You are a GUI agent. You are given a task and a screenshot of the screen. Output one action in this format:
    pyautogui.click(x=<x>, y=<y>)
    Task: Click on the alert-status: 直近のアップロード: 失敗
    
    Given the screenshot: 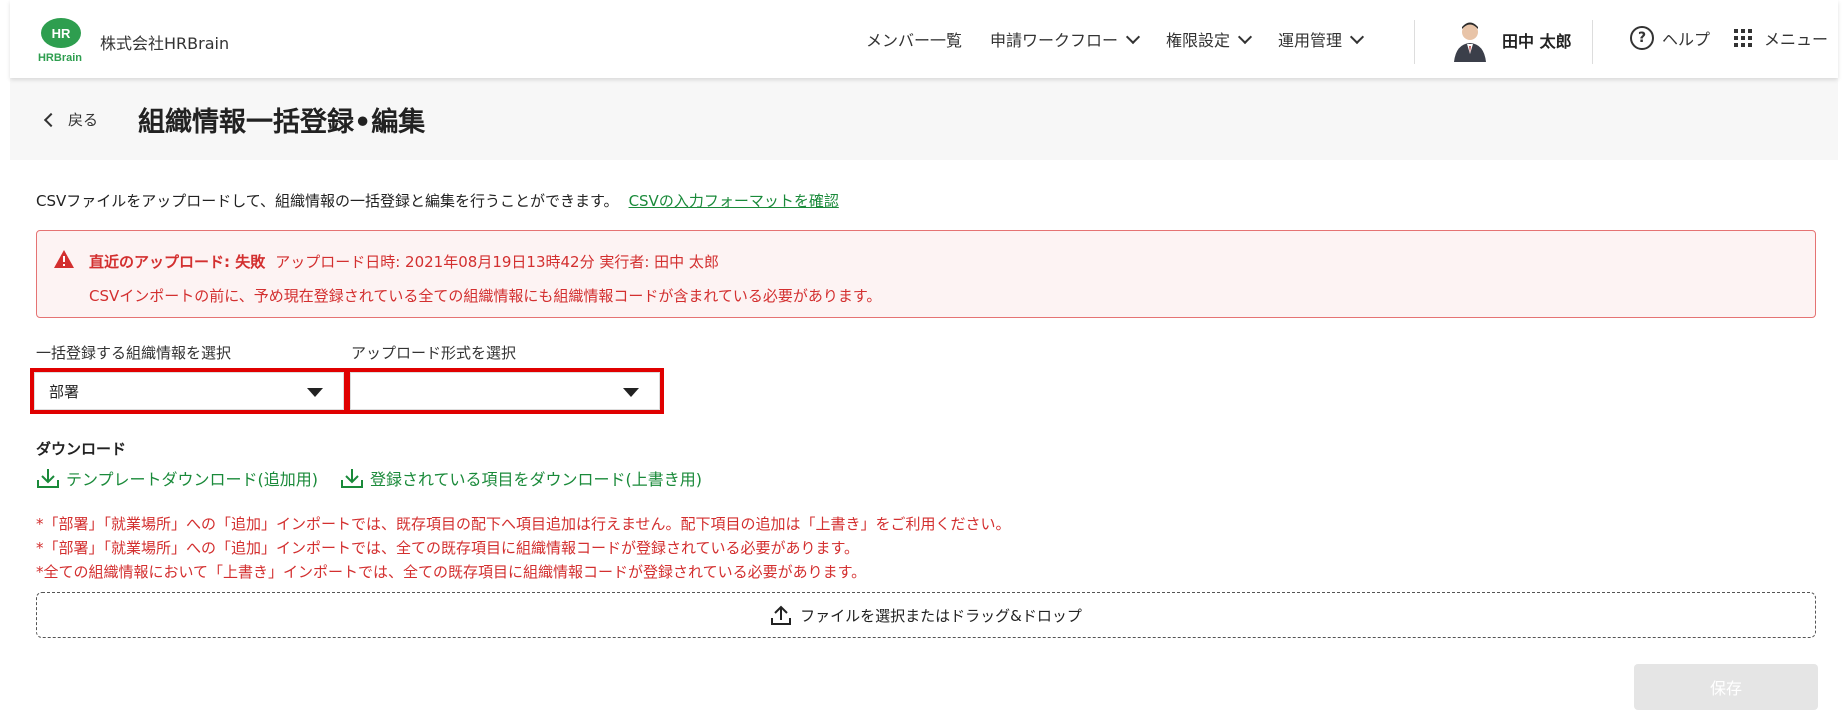 What is the action you would take?
    pyautogui.click(x=177, y=262)
    